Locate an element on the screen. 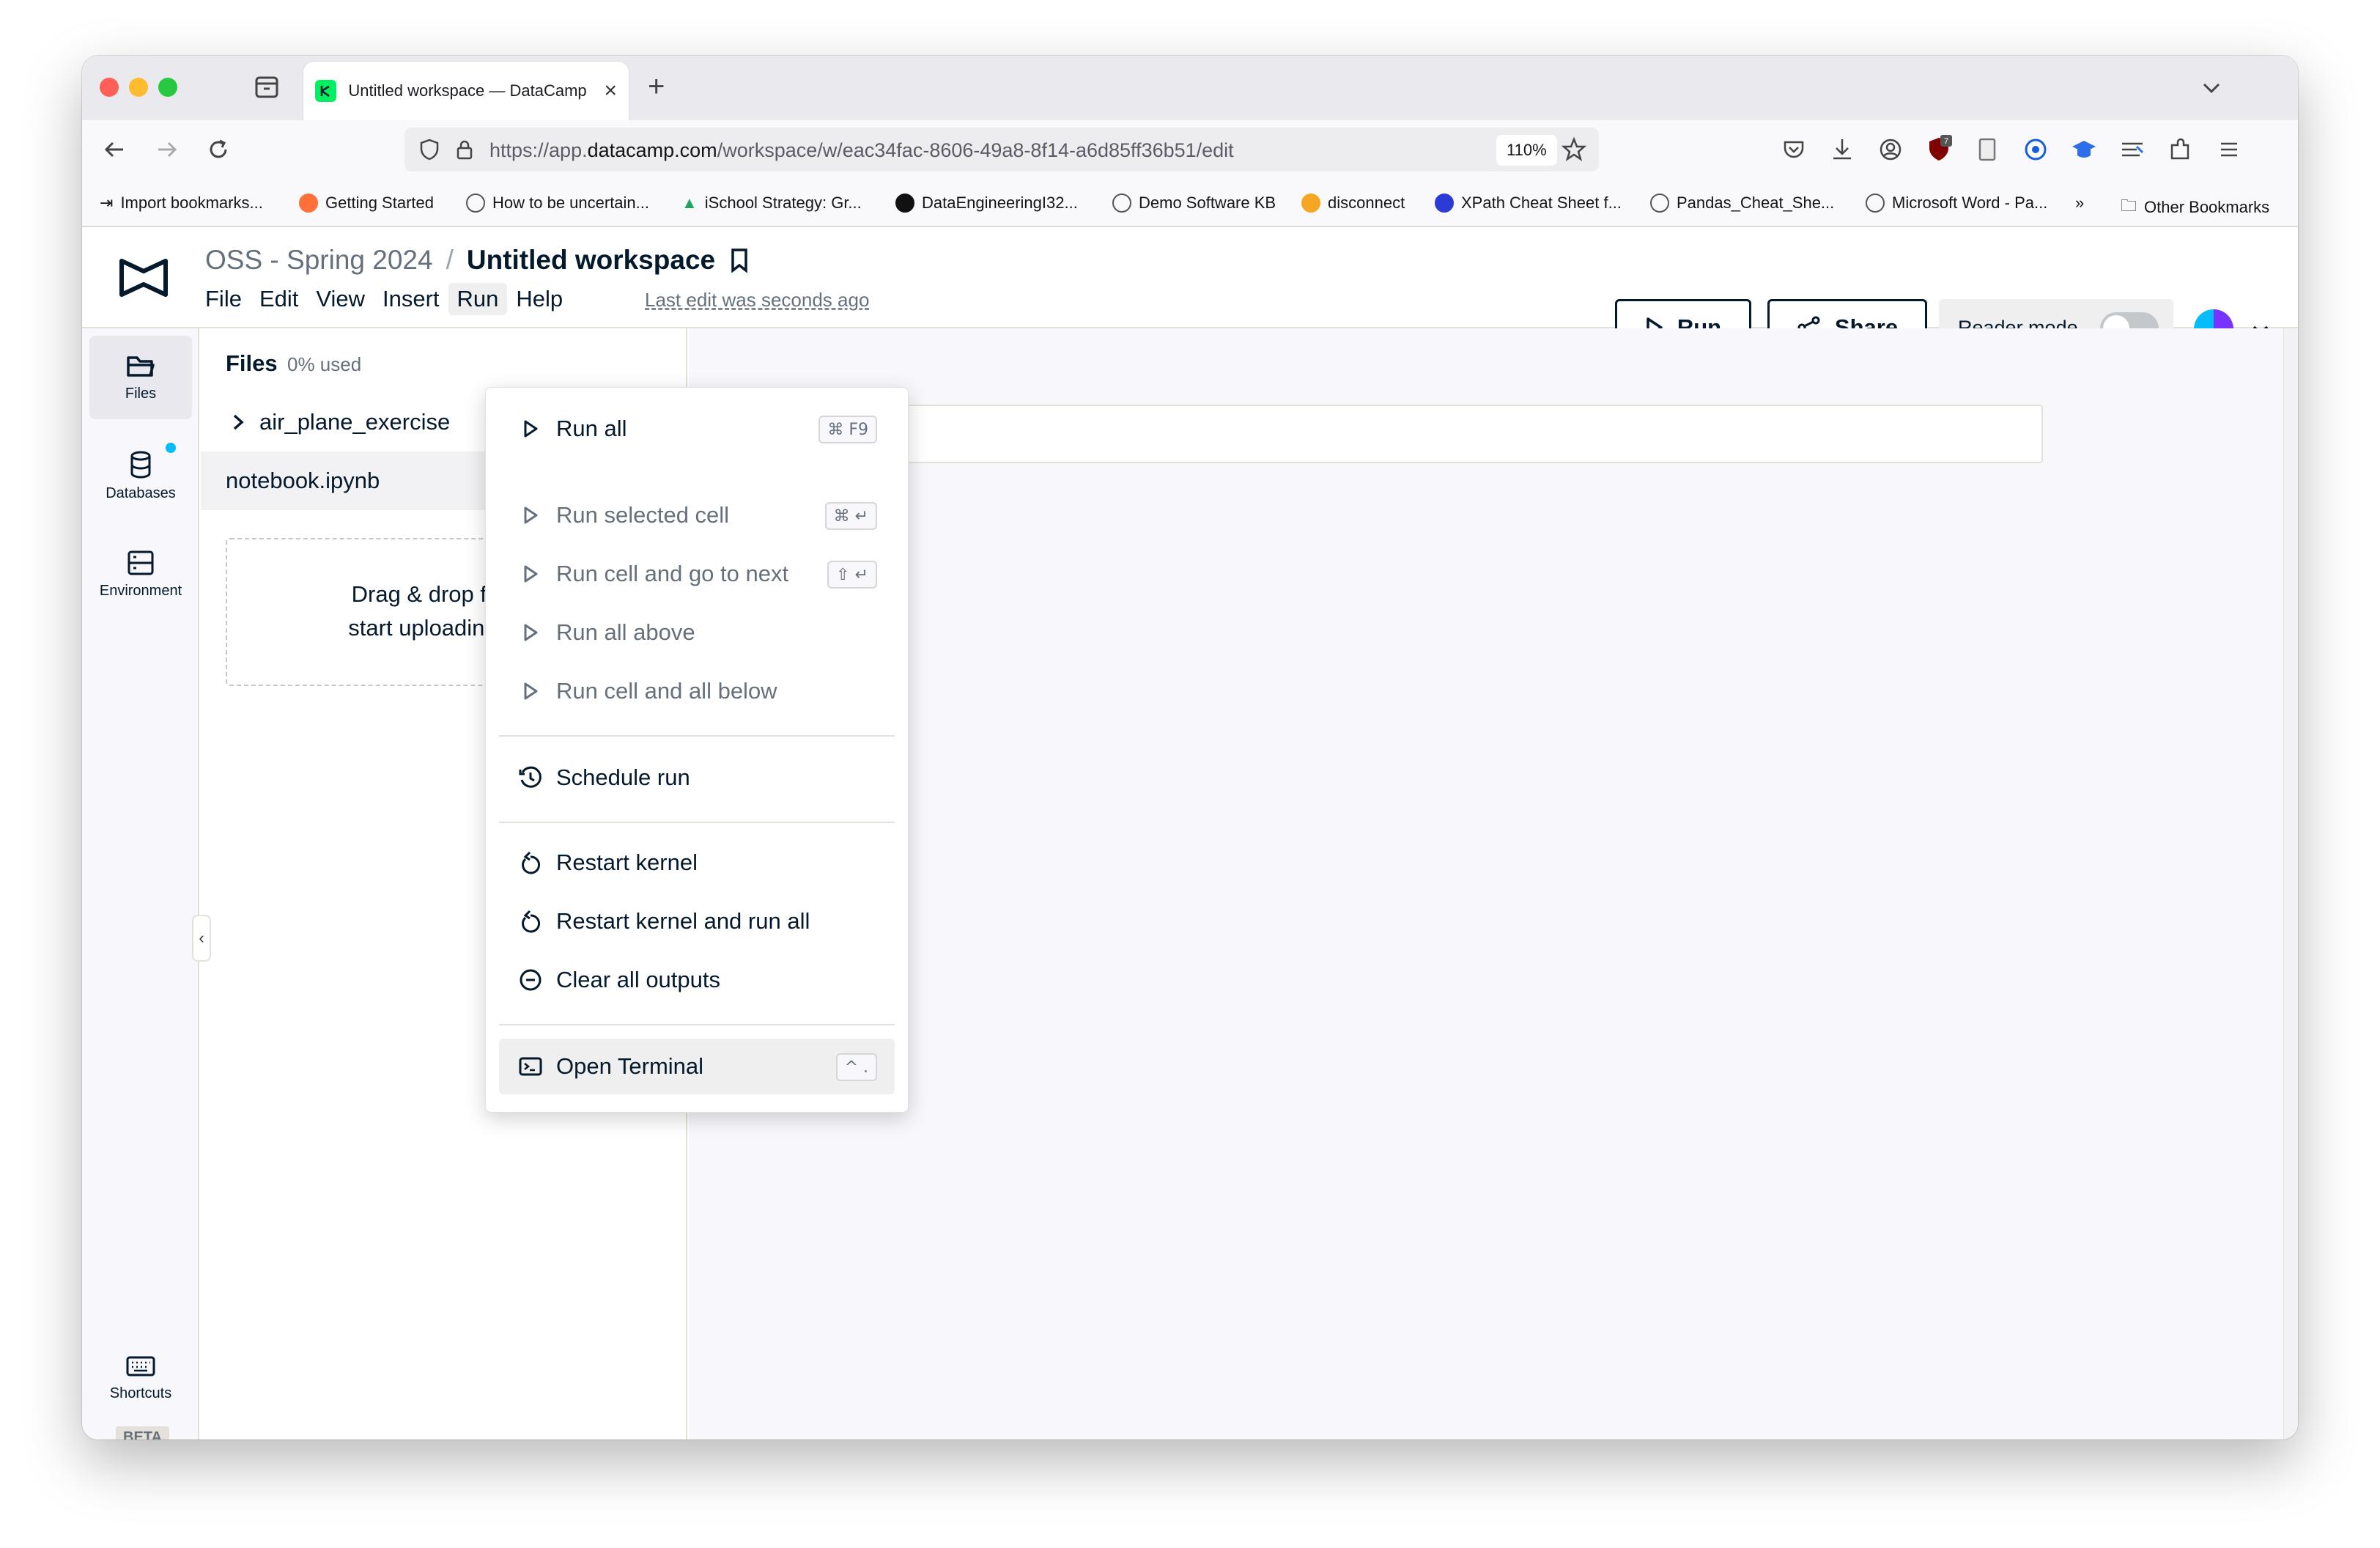 This screenshot has width=2380, height=1548. ublock-extension-icon: 7 is located at coordinates (1939, 149).